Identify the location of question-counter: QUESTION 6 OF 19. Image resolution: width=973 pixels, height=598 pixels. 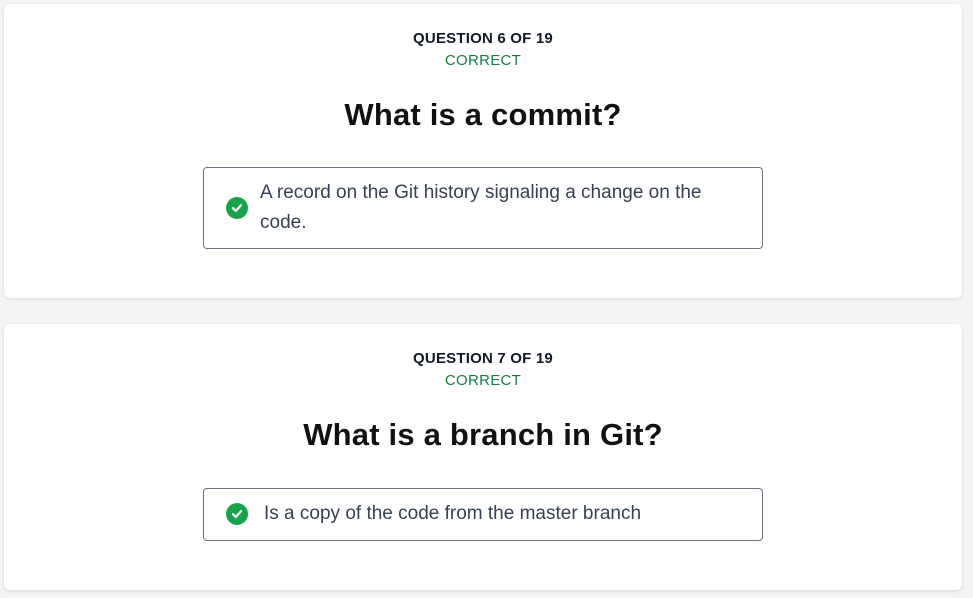
(483, 38).